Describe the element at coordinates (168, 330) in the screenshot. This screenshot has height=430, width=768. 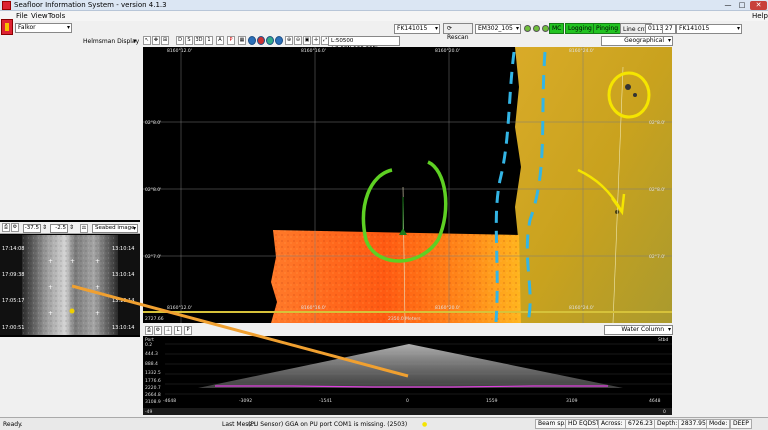
I see `stern-view-icon: ⊥` at that location.